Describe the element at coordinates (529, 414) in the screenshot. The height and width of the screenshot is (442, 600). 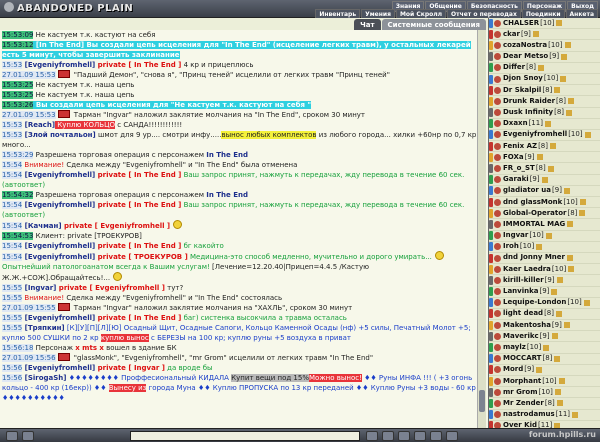
I see `user-name: nastrodamus` at that location.